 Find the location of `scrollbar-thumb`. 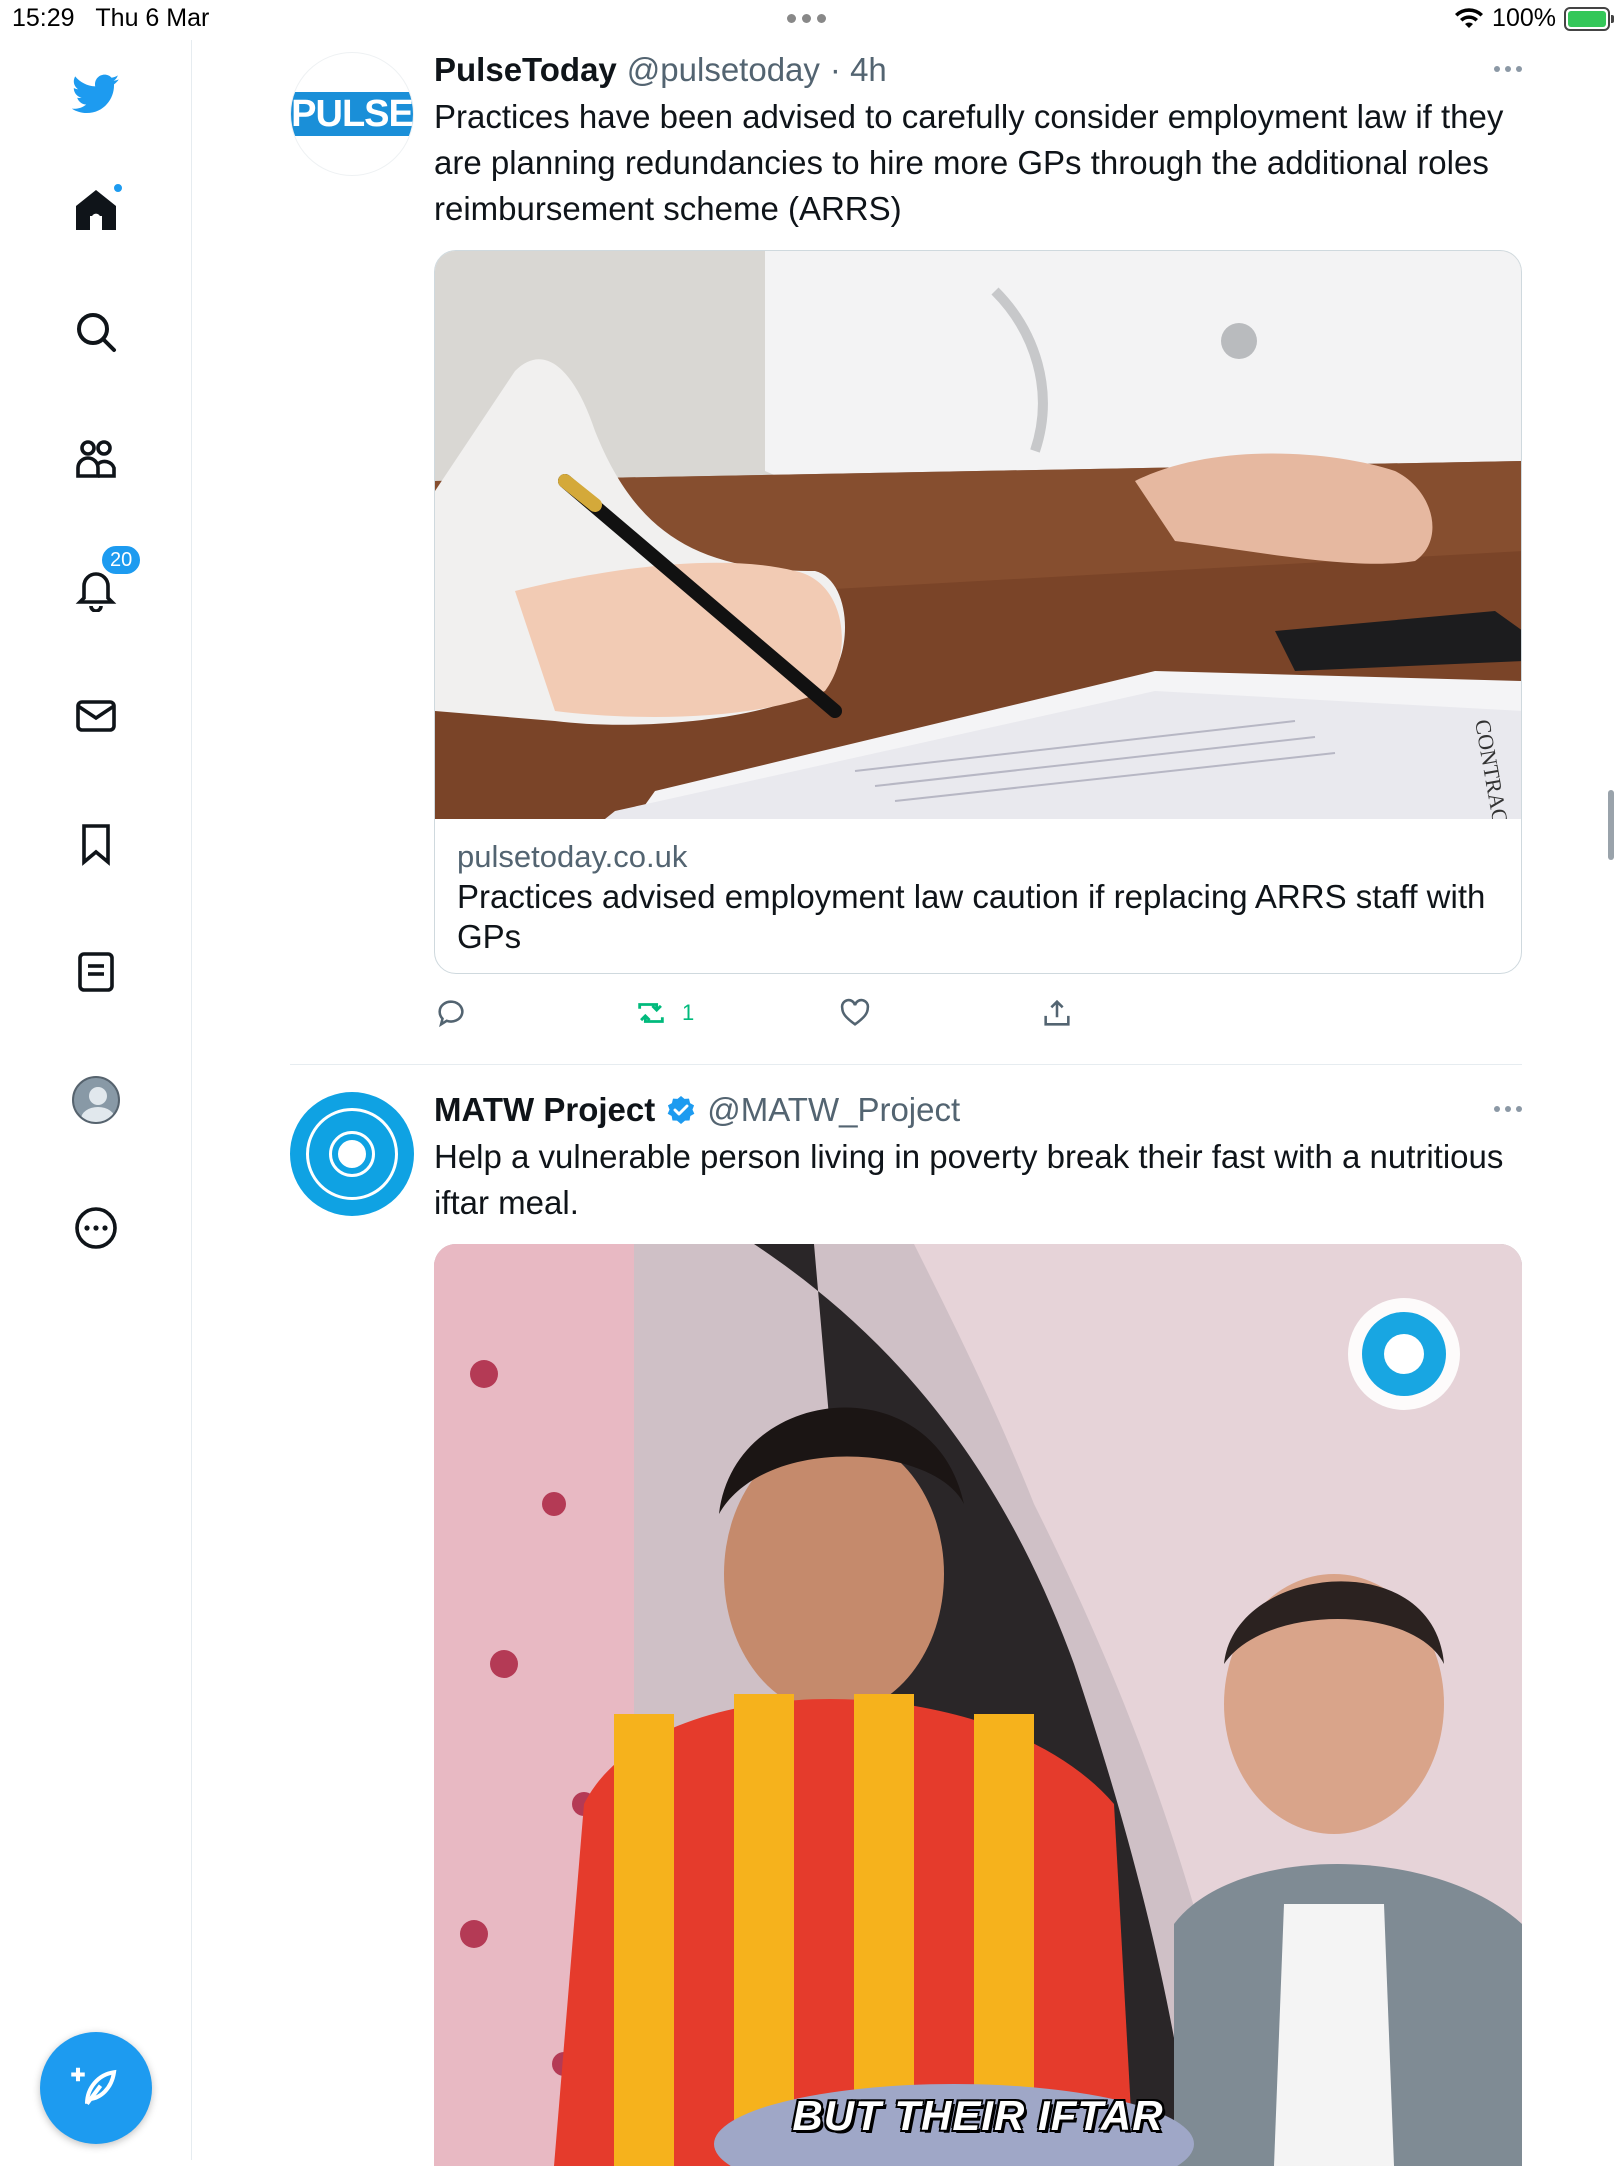

scrollbar-thumb is located at coordinates (1611, 825).